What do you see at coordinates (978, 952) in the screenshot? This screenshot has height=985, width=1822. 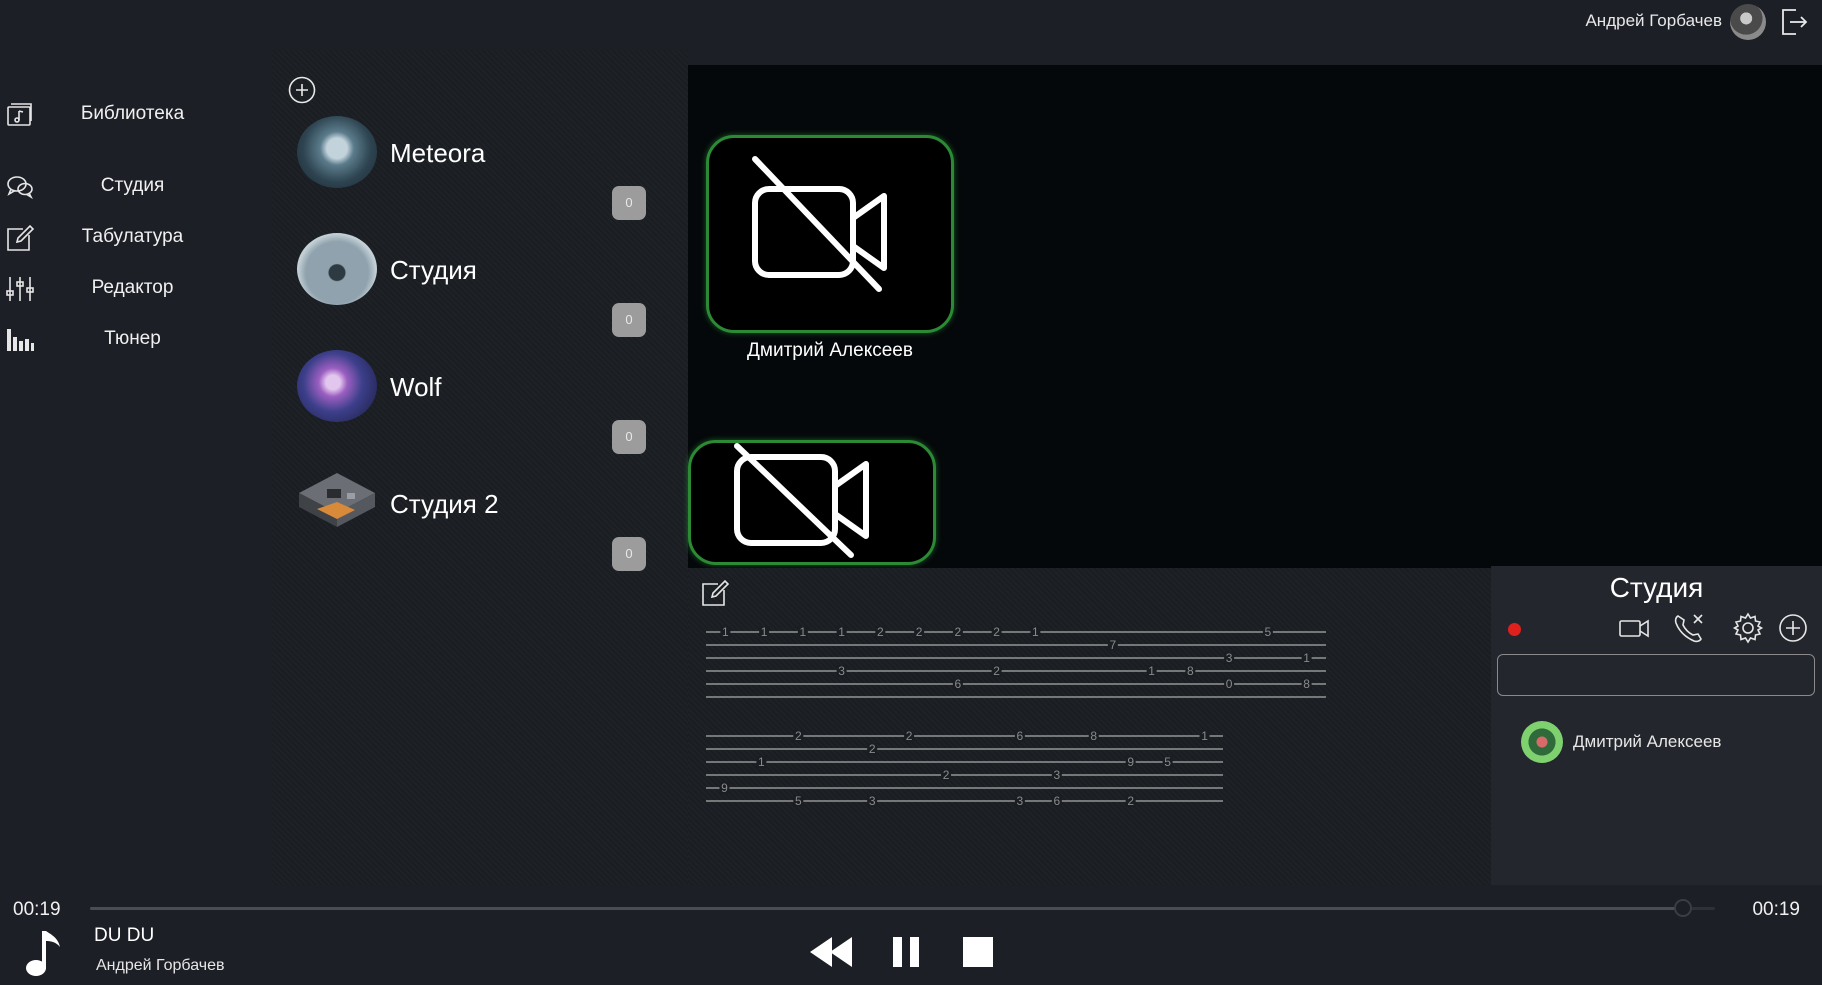 I see `stop-button` at bounding box center [978, 952].